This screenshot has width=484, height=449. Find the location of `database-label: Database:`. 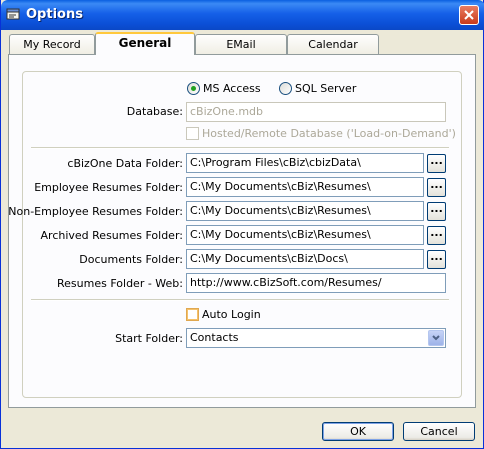

database-label: Database: is located at coordinates (154, 111).